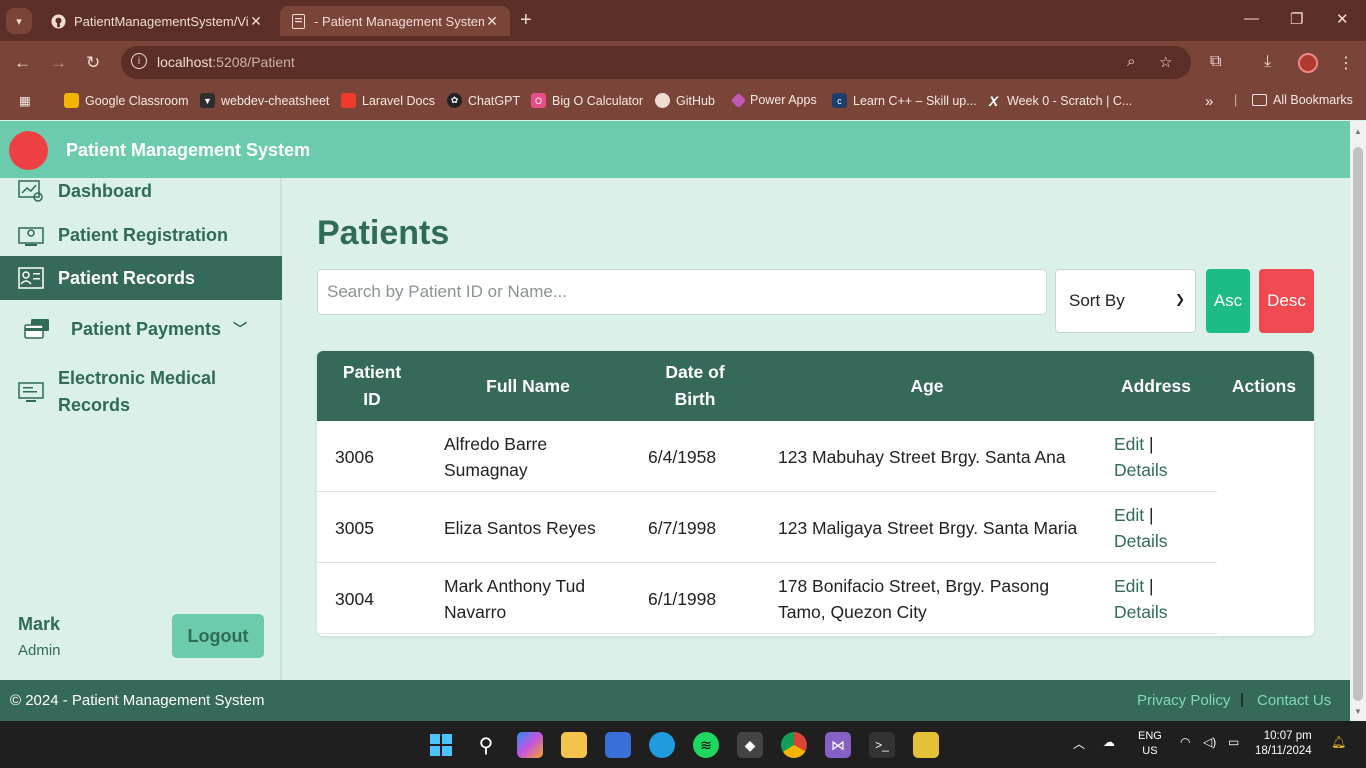  What do you see at coordinates (19, 21) in the screenshot?
I see `tab-search-button: ▾` at bounding box center [19, 21].